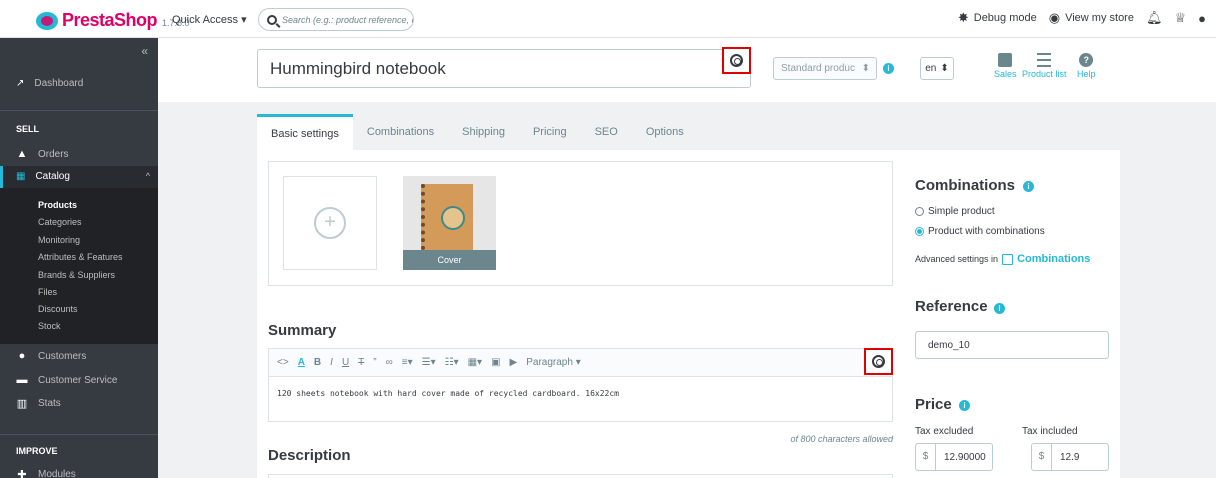  I want to click on brand-name: PrestaShop, so click(110, 20).